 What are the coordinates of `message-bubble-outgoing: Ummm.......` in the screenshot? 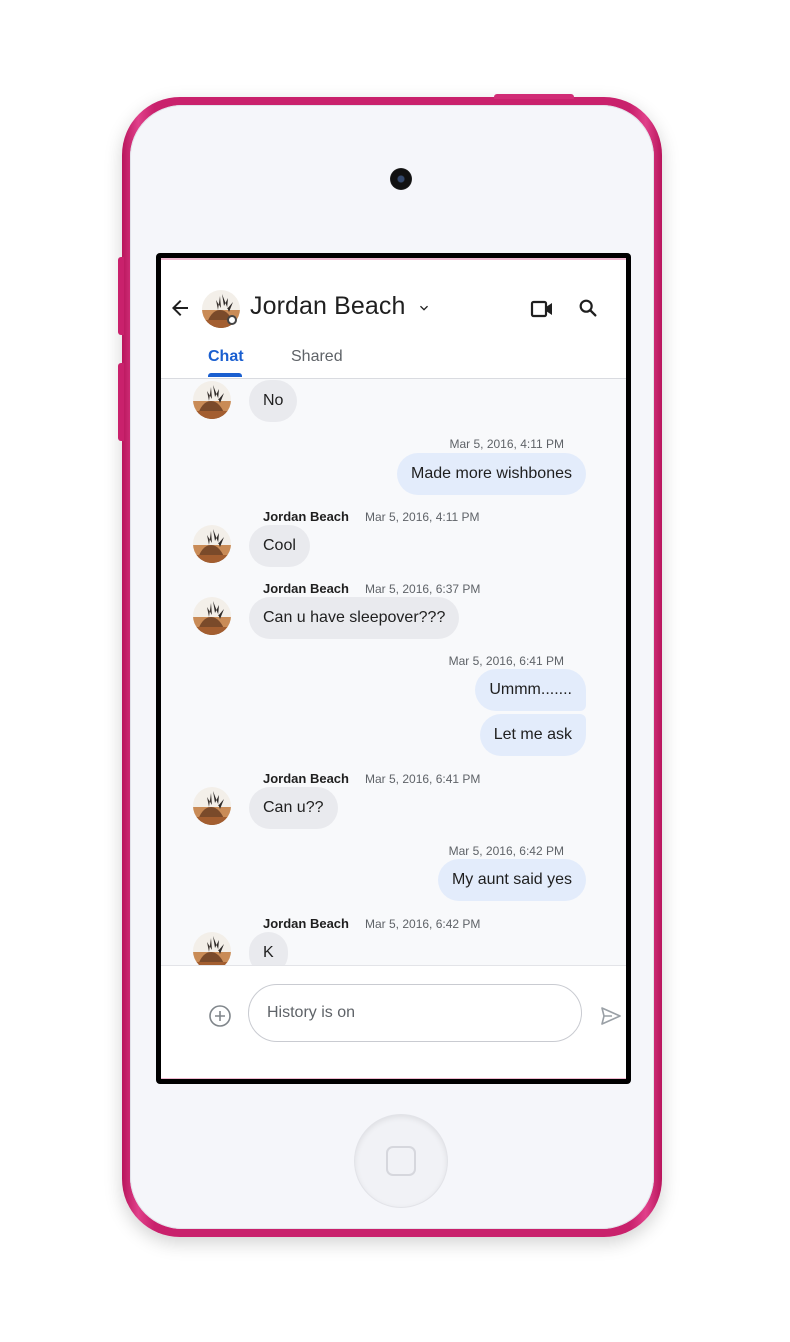 It's located at (530, 690).